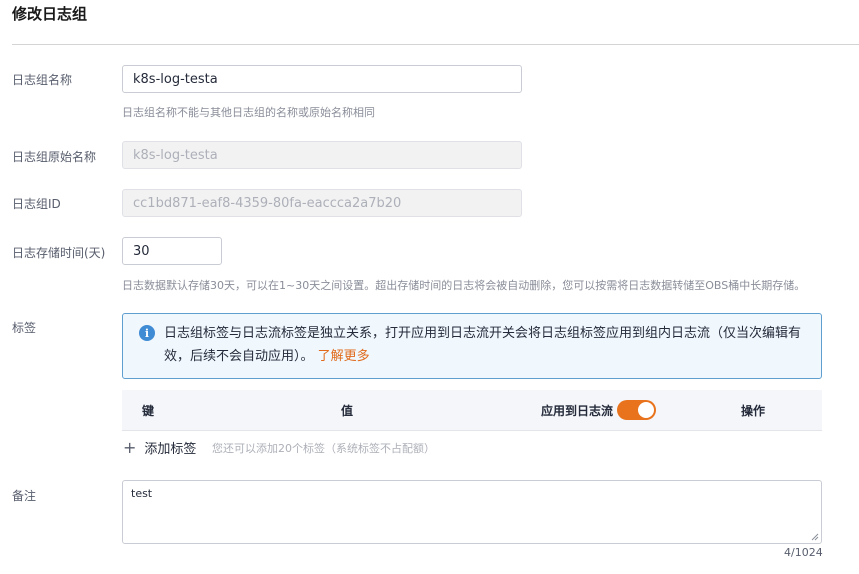 The image size is (859, 574). What do you see at coordinates (36, 204) in the screenshot?
I see `id-label: 日志组ID` at bounding box center [36, 204].